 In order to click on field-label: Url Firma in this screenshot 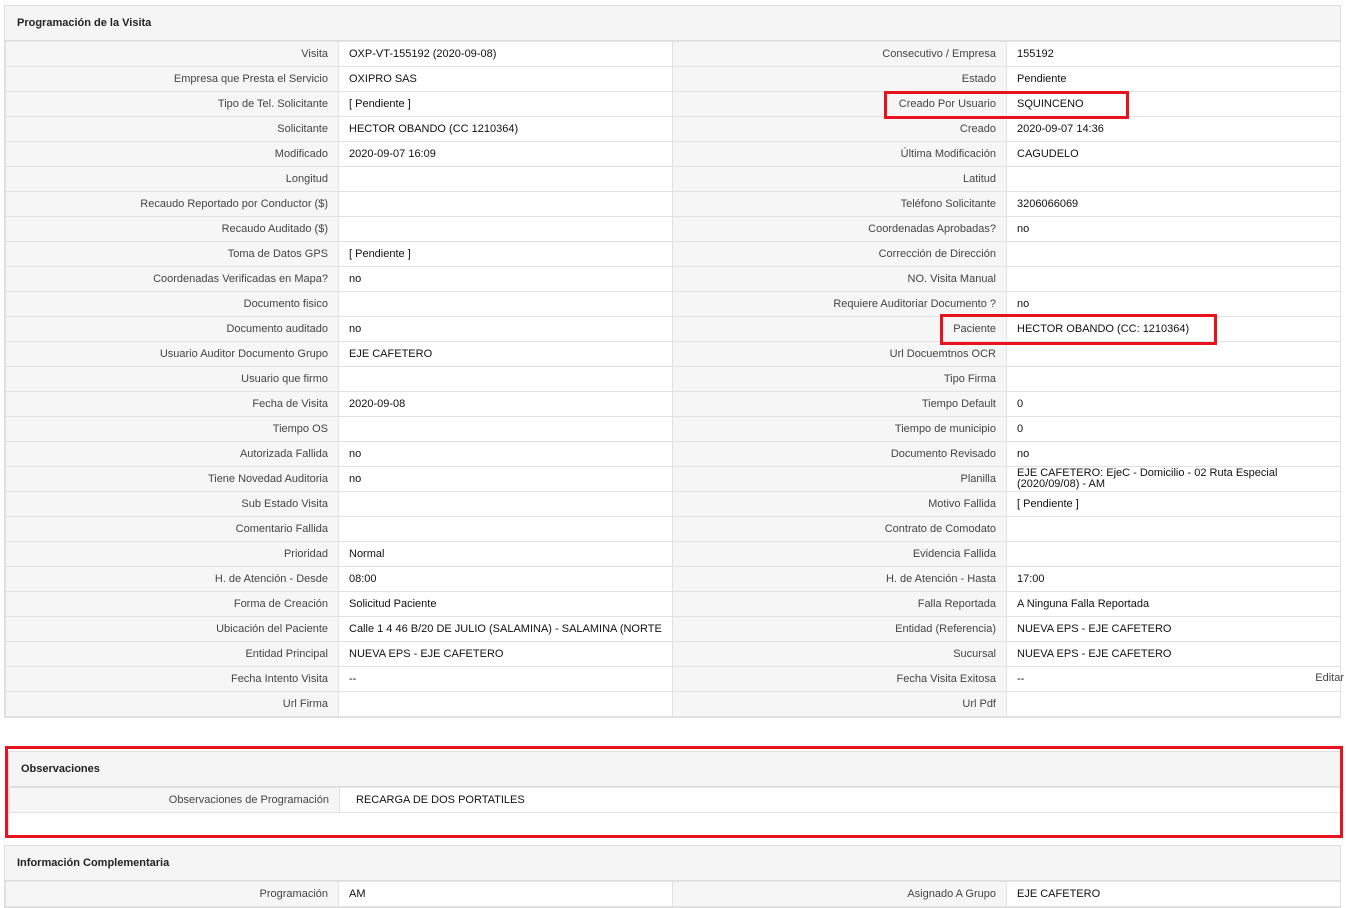, I will do `click(172, 704)`.